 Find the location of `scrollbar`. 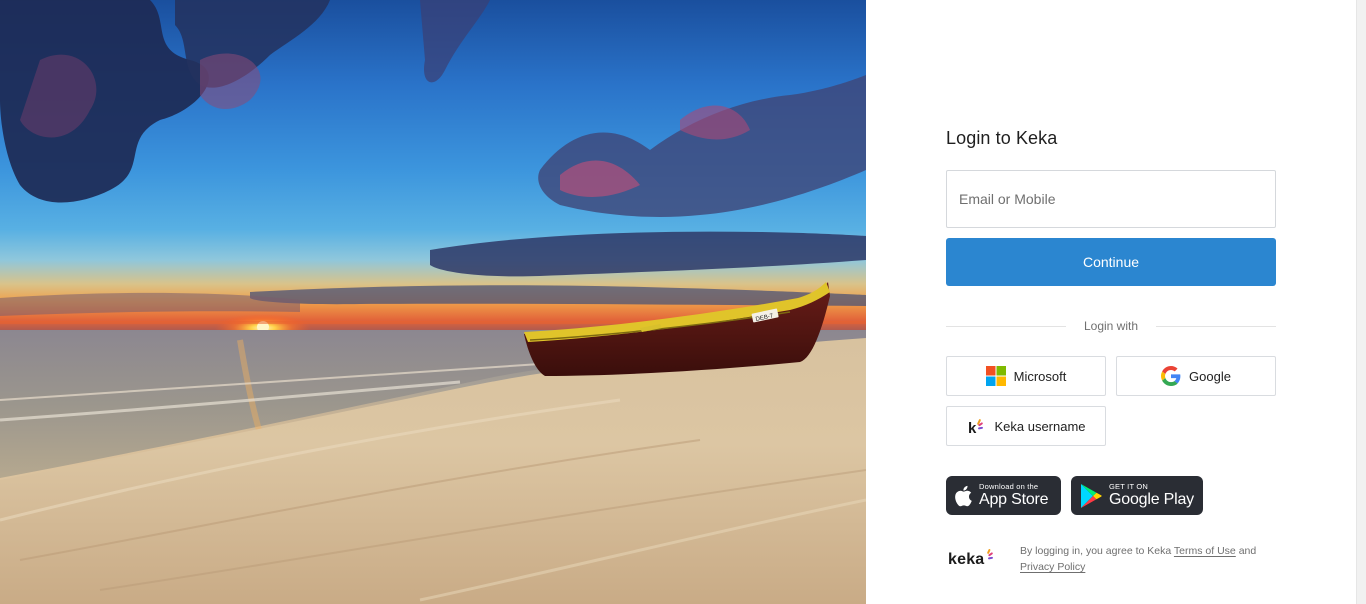

scrollbar is located at coordinates (1361, 302).